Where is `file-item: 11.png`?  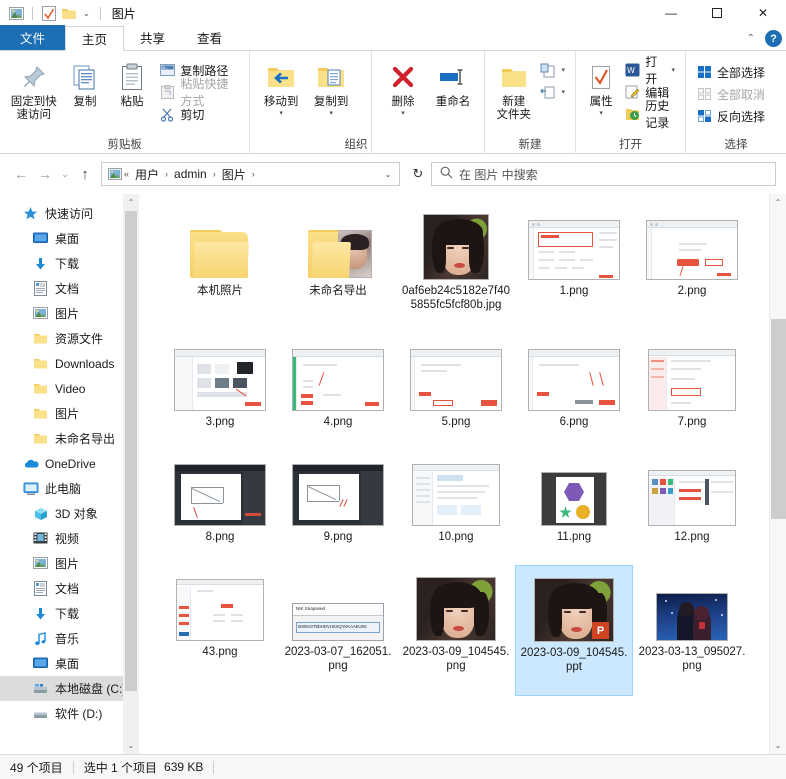
file-item: 11.png is located at coordinates (574, 507).